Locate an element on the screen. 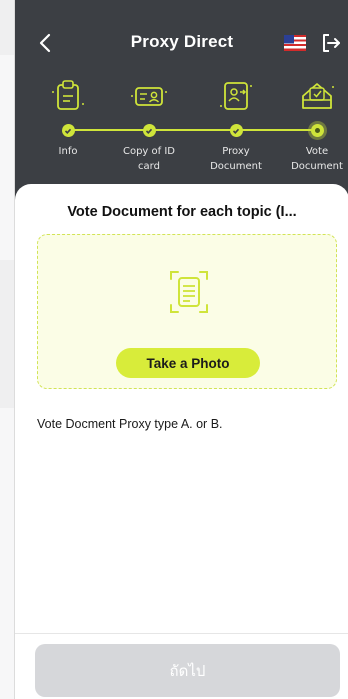 This screenshot has width=348, height=699. next-button: ถัดไป is located at coordinates (187, 670).